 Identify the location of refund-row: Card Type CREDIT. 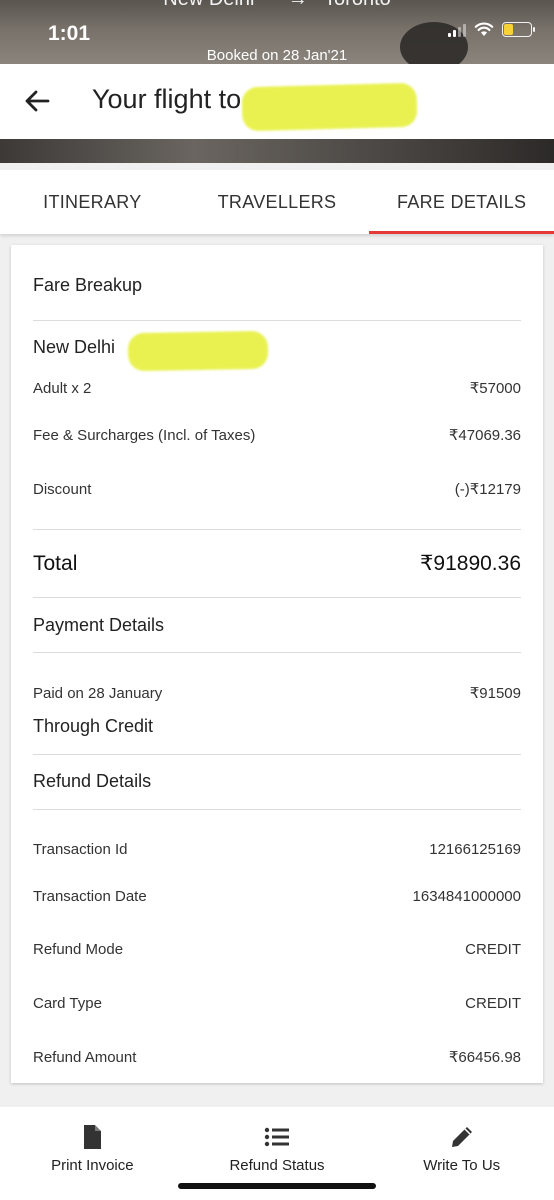
(277, 1003).